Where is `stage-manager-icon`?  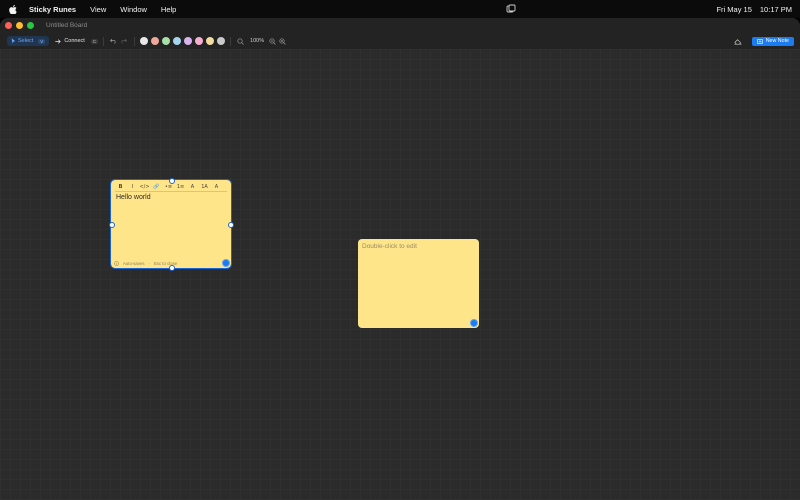 stage-manager-icon is located at coordinates (511, 9).